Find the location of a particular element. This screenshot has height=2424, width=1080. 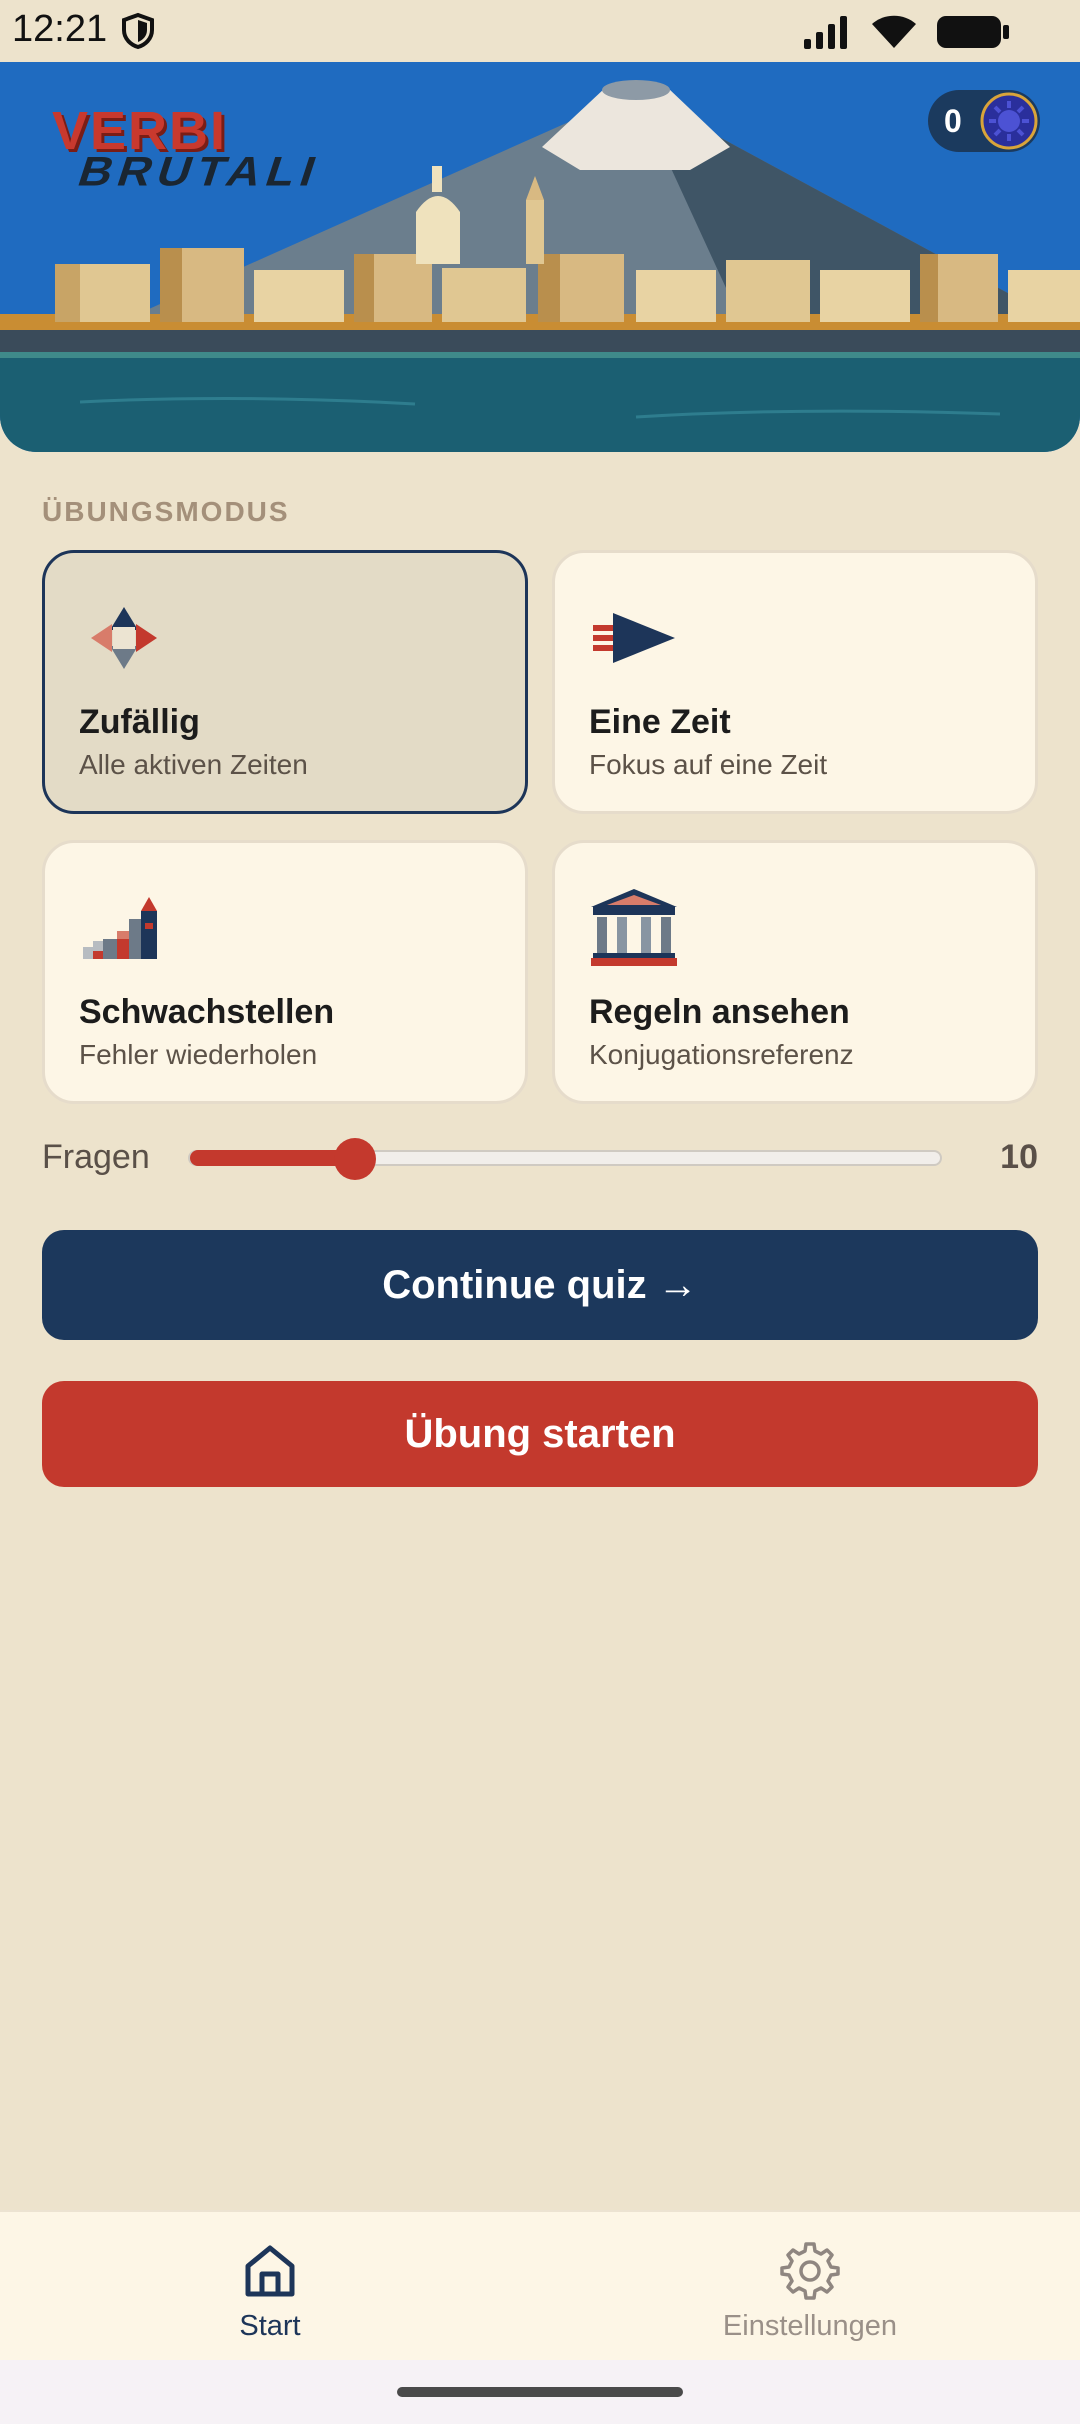

signal-icon is located at coordinates (825, 32).